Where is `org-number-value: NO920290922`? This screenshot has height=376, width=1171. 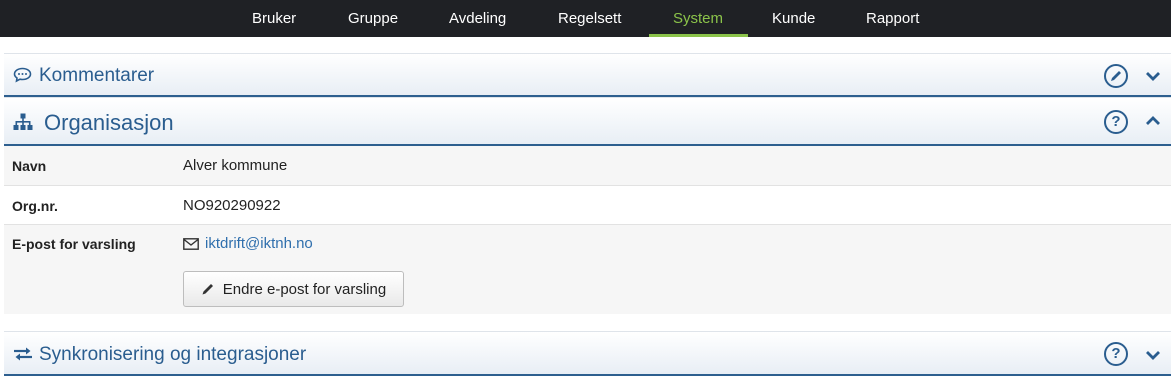 org-number-value: NO920290922 is located at coordinates (232, 205).